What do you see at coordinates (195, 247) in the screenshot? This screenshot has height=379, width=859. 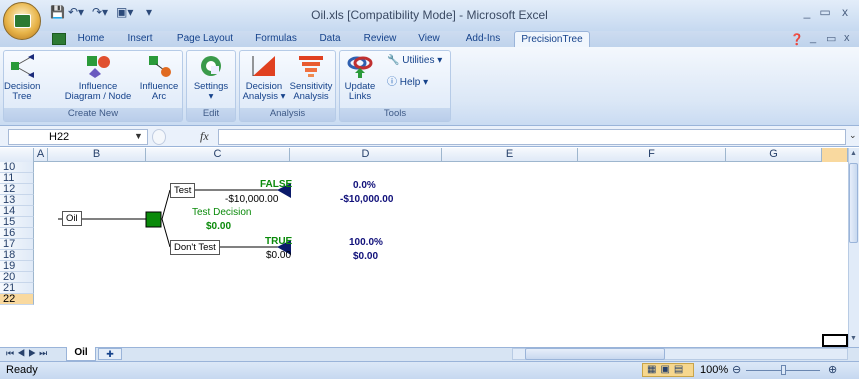 I see `branch-name-bottom: Don't Test` at bounding box center [195, 247].